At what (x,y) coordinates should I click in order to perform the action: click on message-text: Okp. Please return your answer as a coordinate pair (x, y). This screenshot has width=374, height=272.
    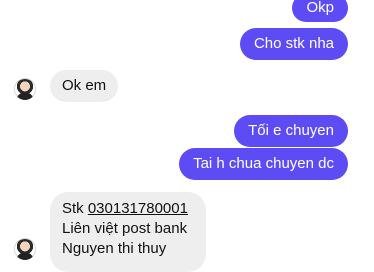
    Looking at the image, I should click on (320, 8).